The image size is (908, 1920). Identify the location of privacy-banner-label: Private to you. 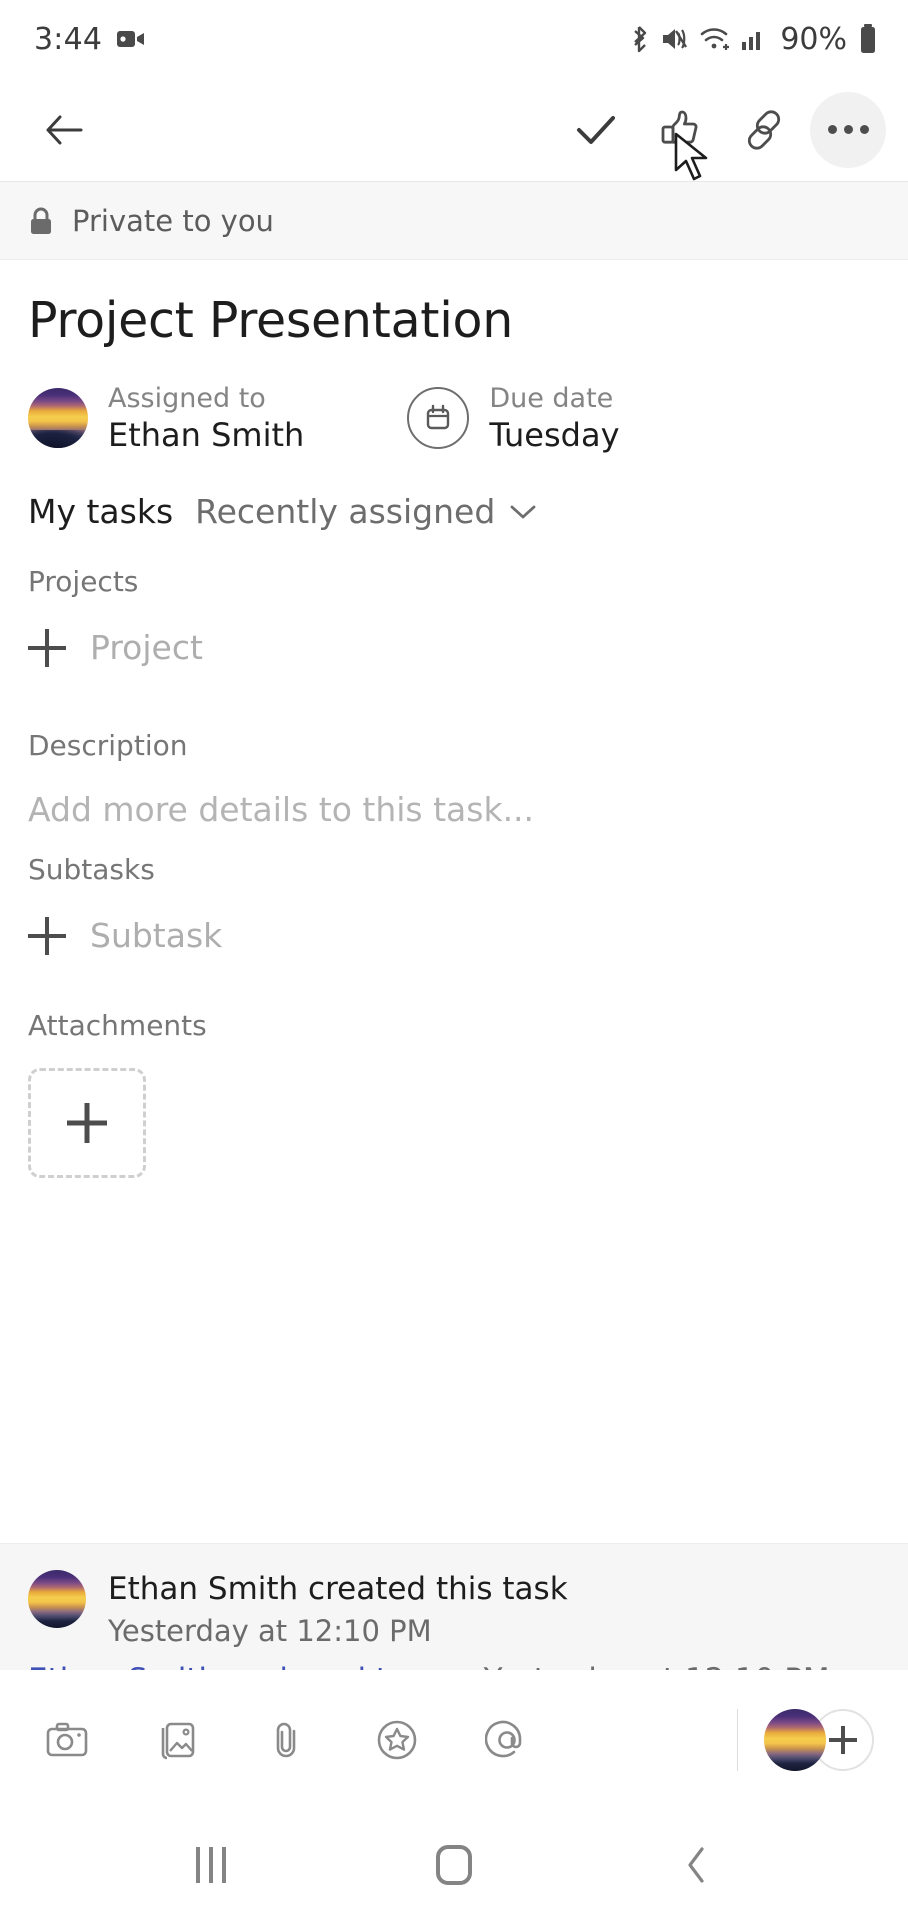
(173, 220).